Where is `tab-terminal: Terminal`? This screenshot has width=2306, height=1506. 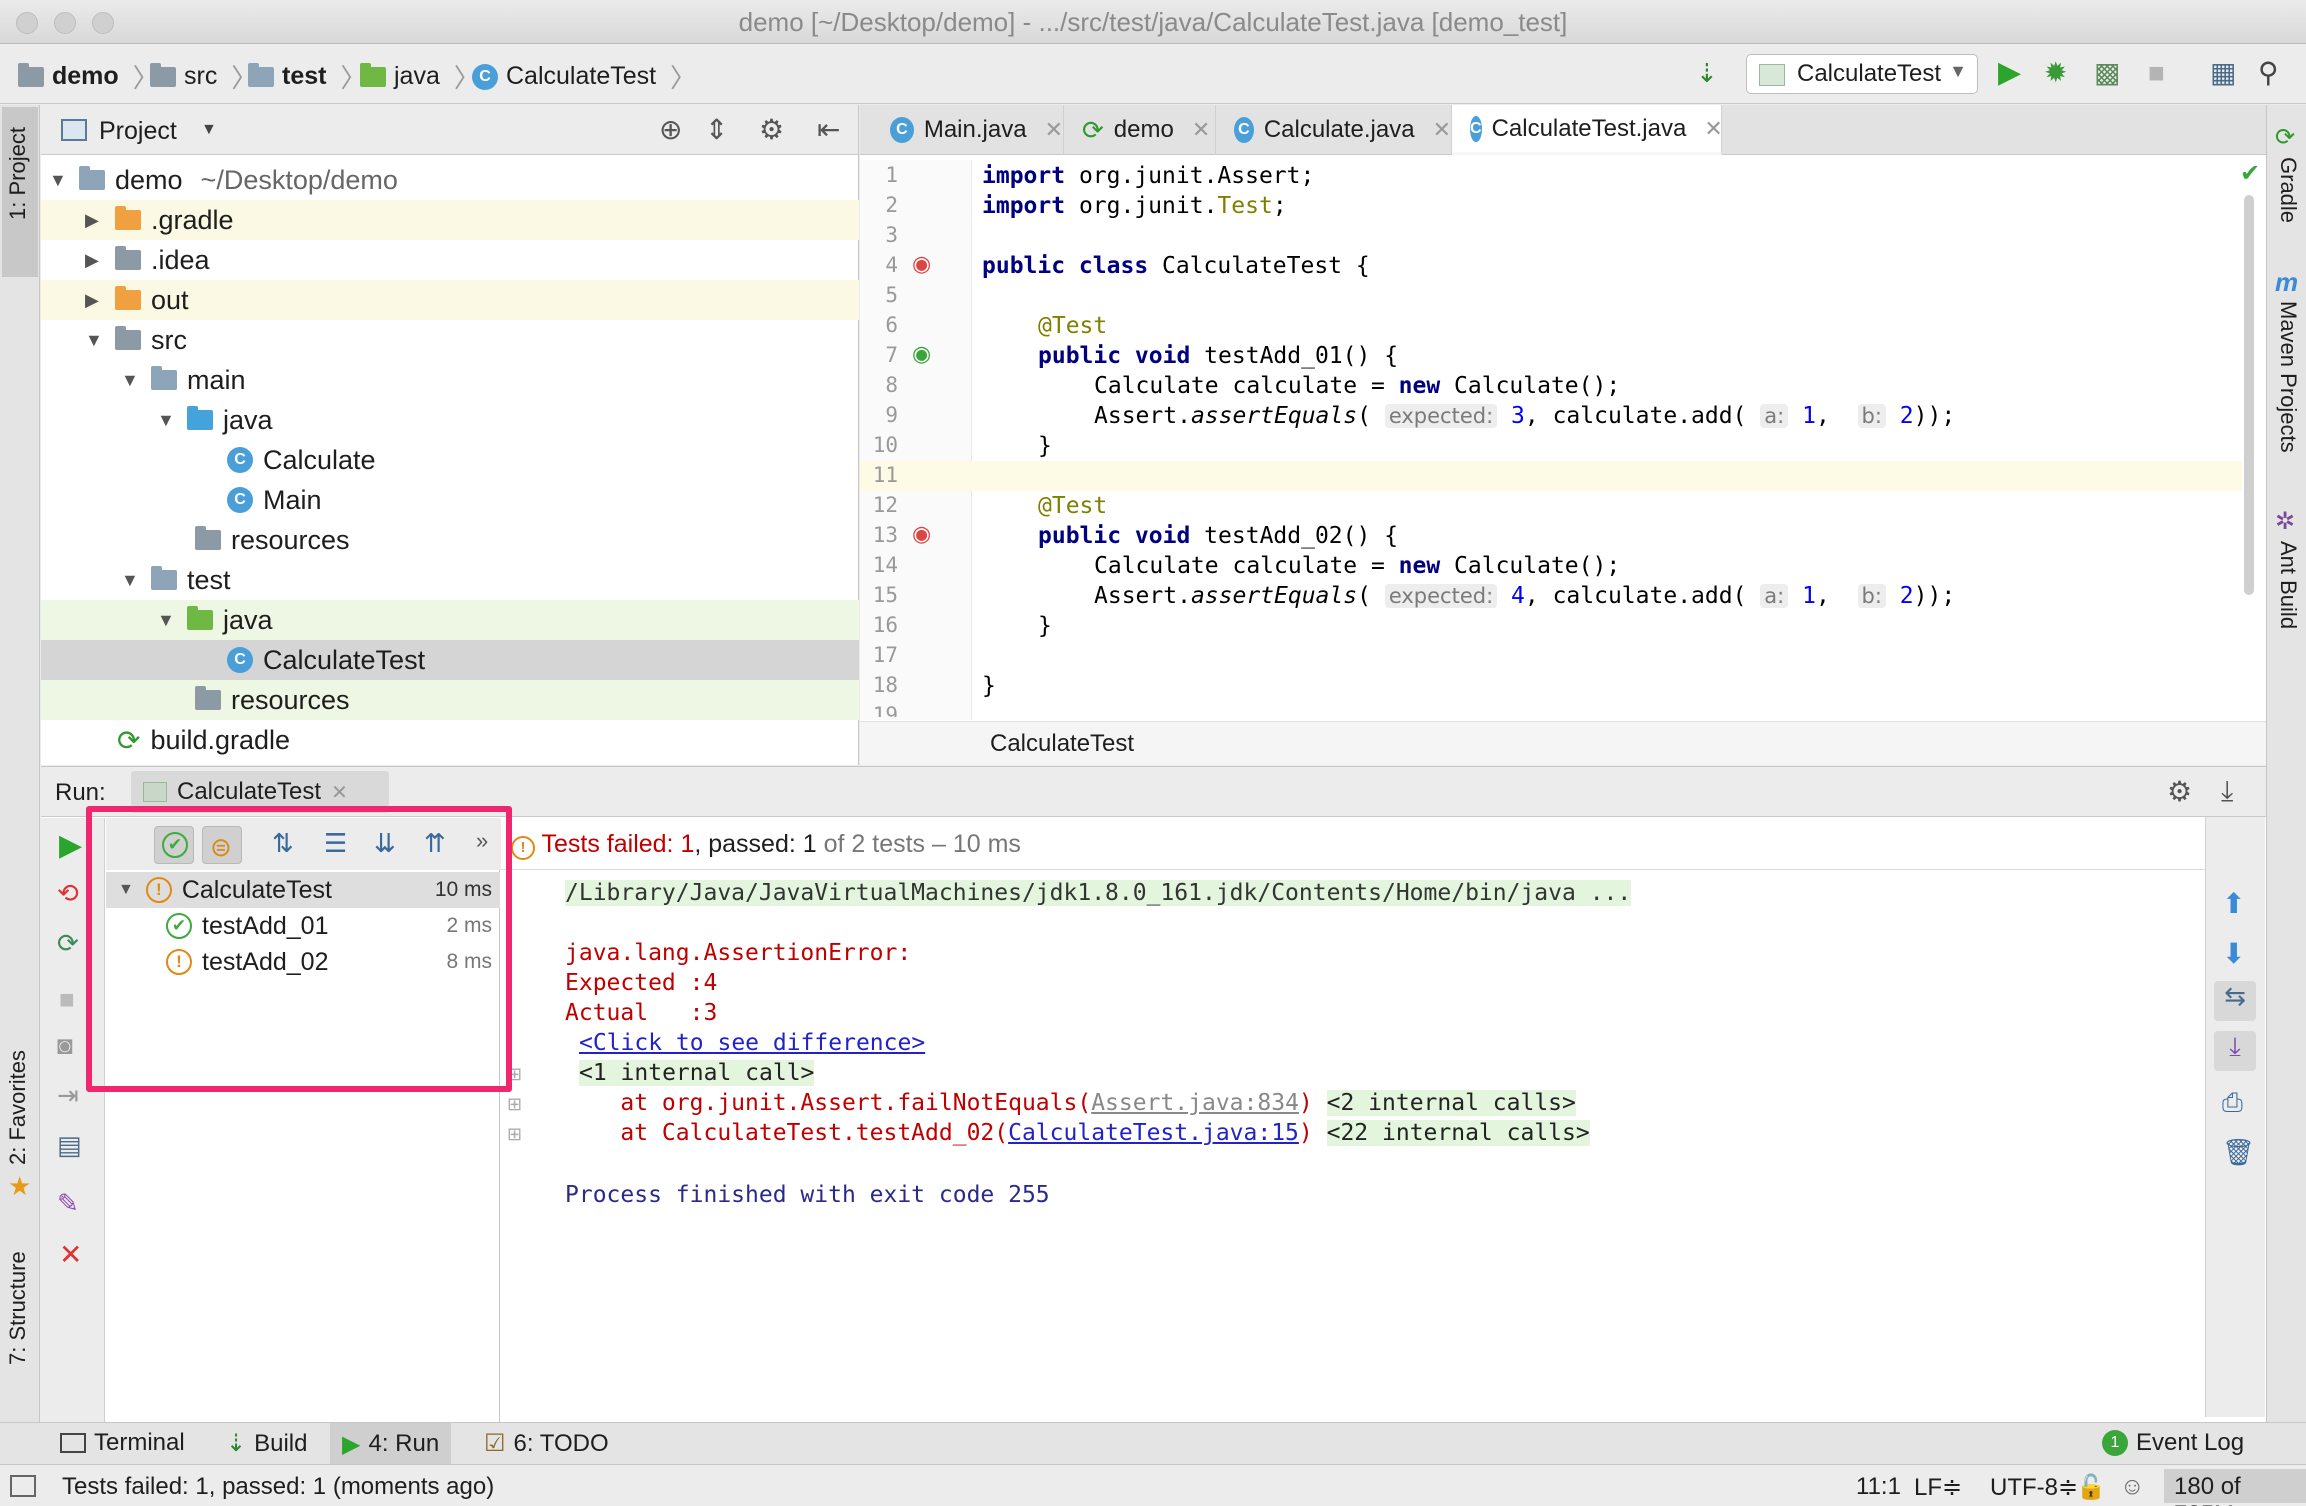 tab-terminal: Terminal is located at coordinates (122, 1443).